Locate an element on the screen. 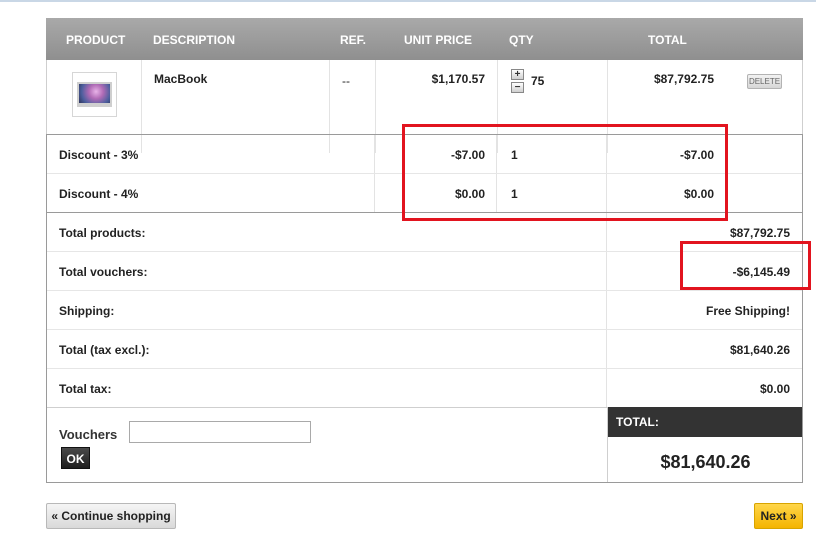 The height and width of the screenshot is (542, 816). continue-shopping-button: « Continue shopping is located at coordinates (111, 516).